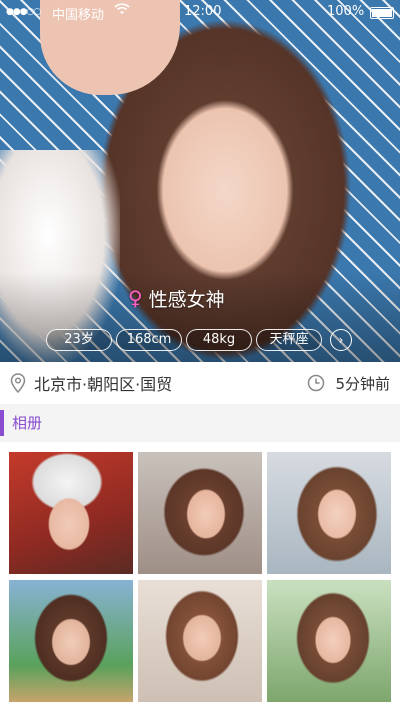  I want to click on album-title: 相册, so click(27, 423).